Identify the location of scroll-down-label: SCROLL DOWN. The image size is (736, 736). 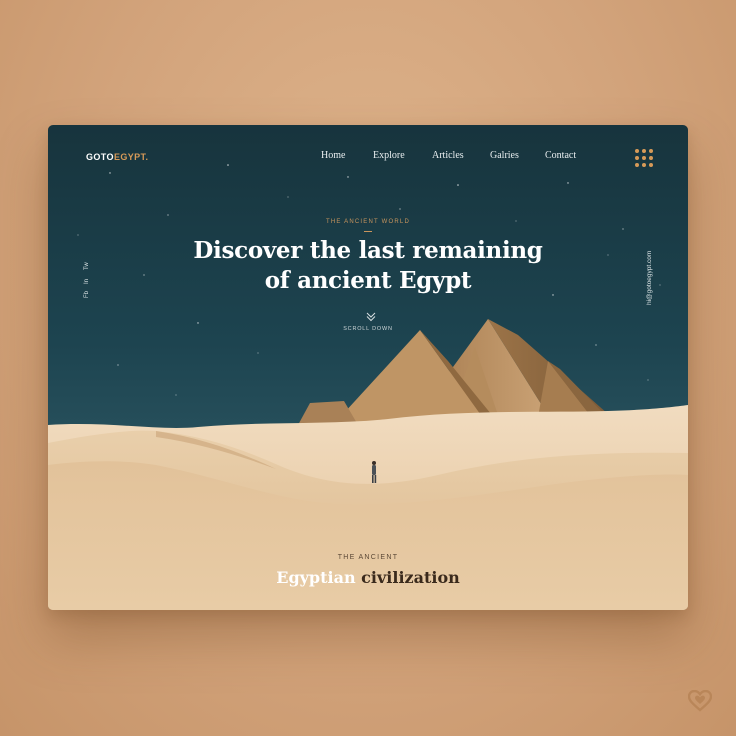
(368, 329).